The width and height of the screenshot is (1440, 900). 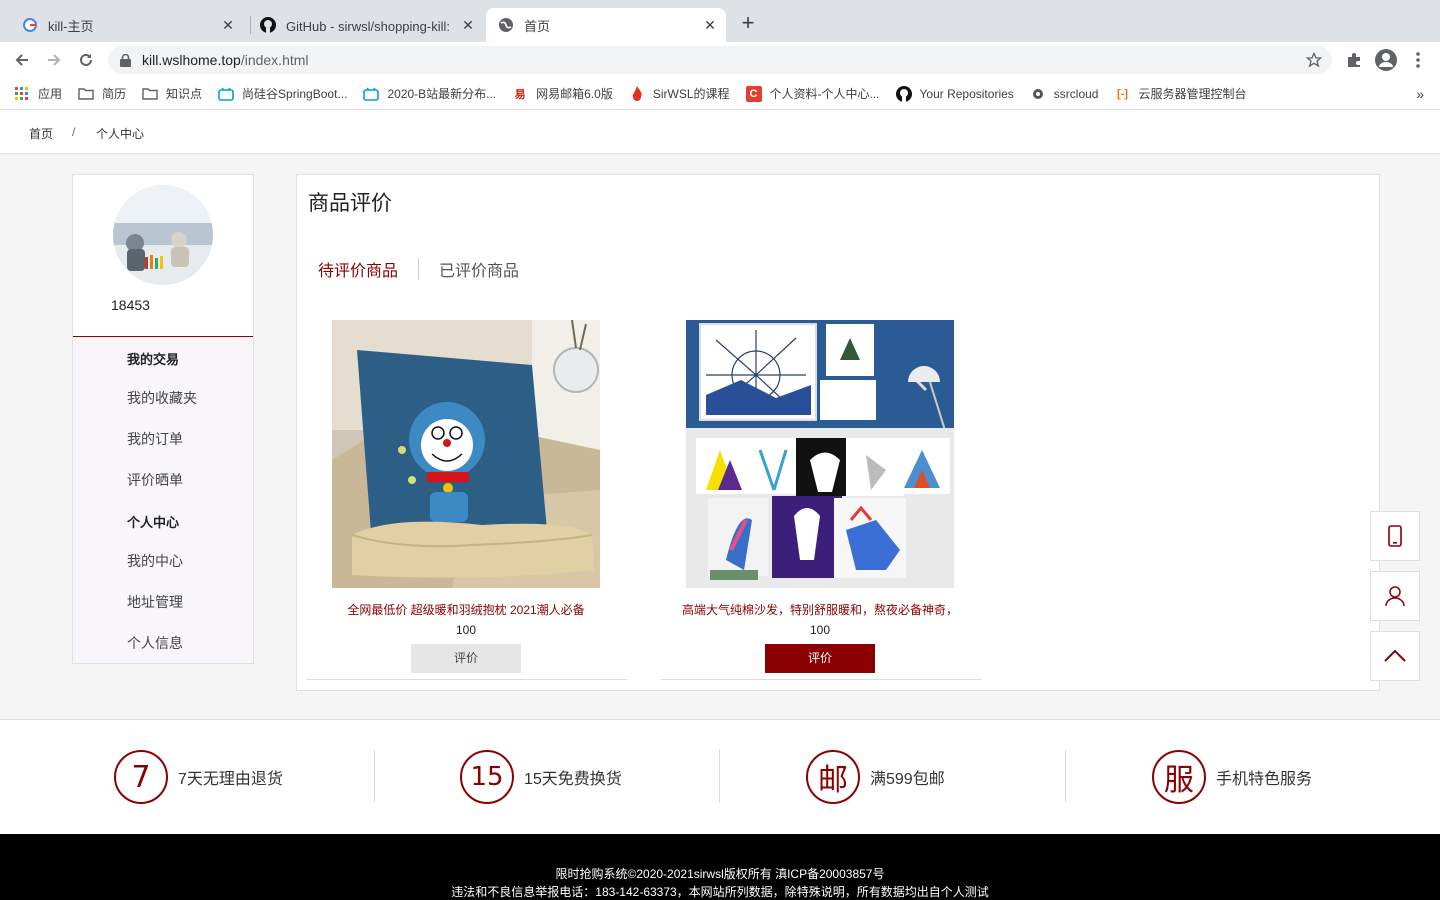 I want to click on bookmark-your-repositories: Your Repositories, so click(x=954, y=93).